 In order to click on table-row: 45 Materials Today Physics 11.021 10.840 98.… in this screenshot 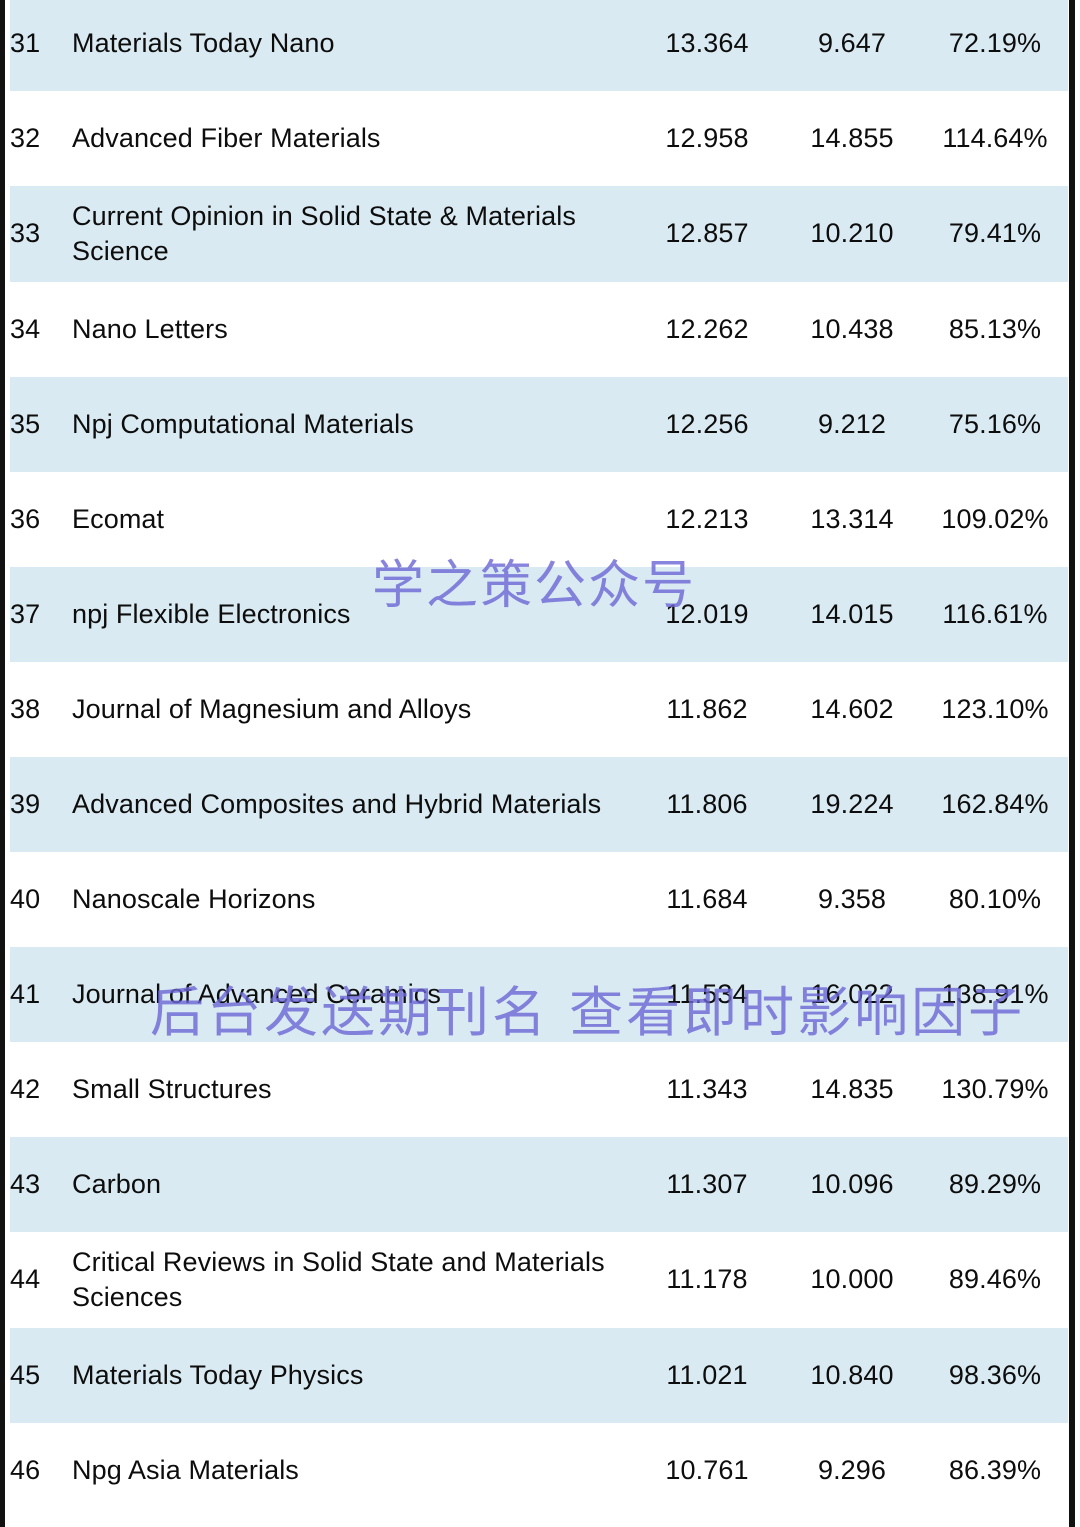, I will do `click(539, 1375)`.